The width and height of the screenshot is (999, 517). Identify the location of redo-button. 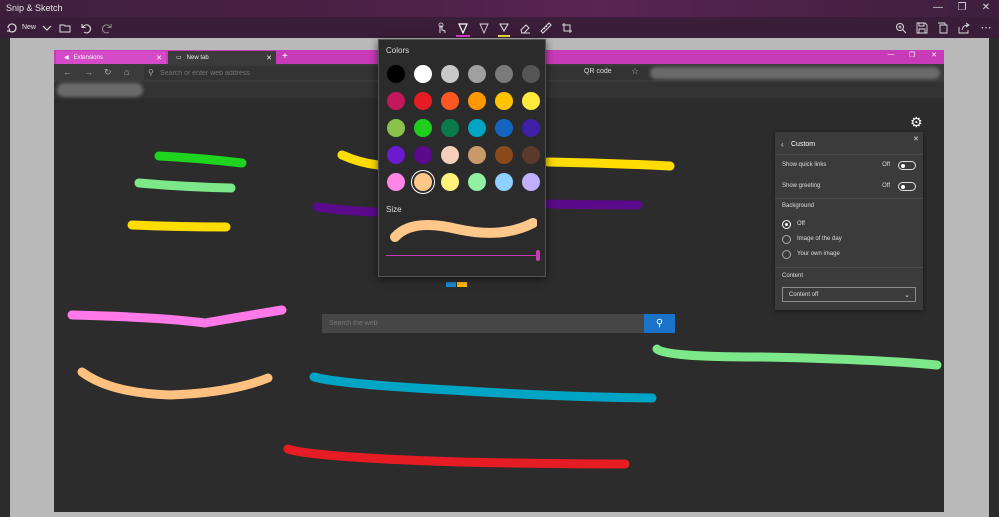
(107, 27).